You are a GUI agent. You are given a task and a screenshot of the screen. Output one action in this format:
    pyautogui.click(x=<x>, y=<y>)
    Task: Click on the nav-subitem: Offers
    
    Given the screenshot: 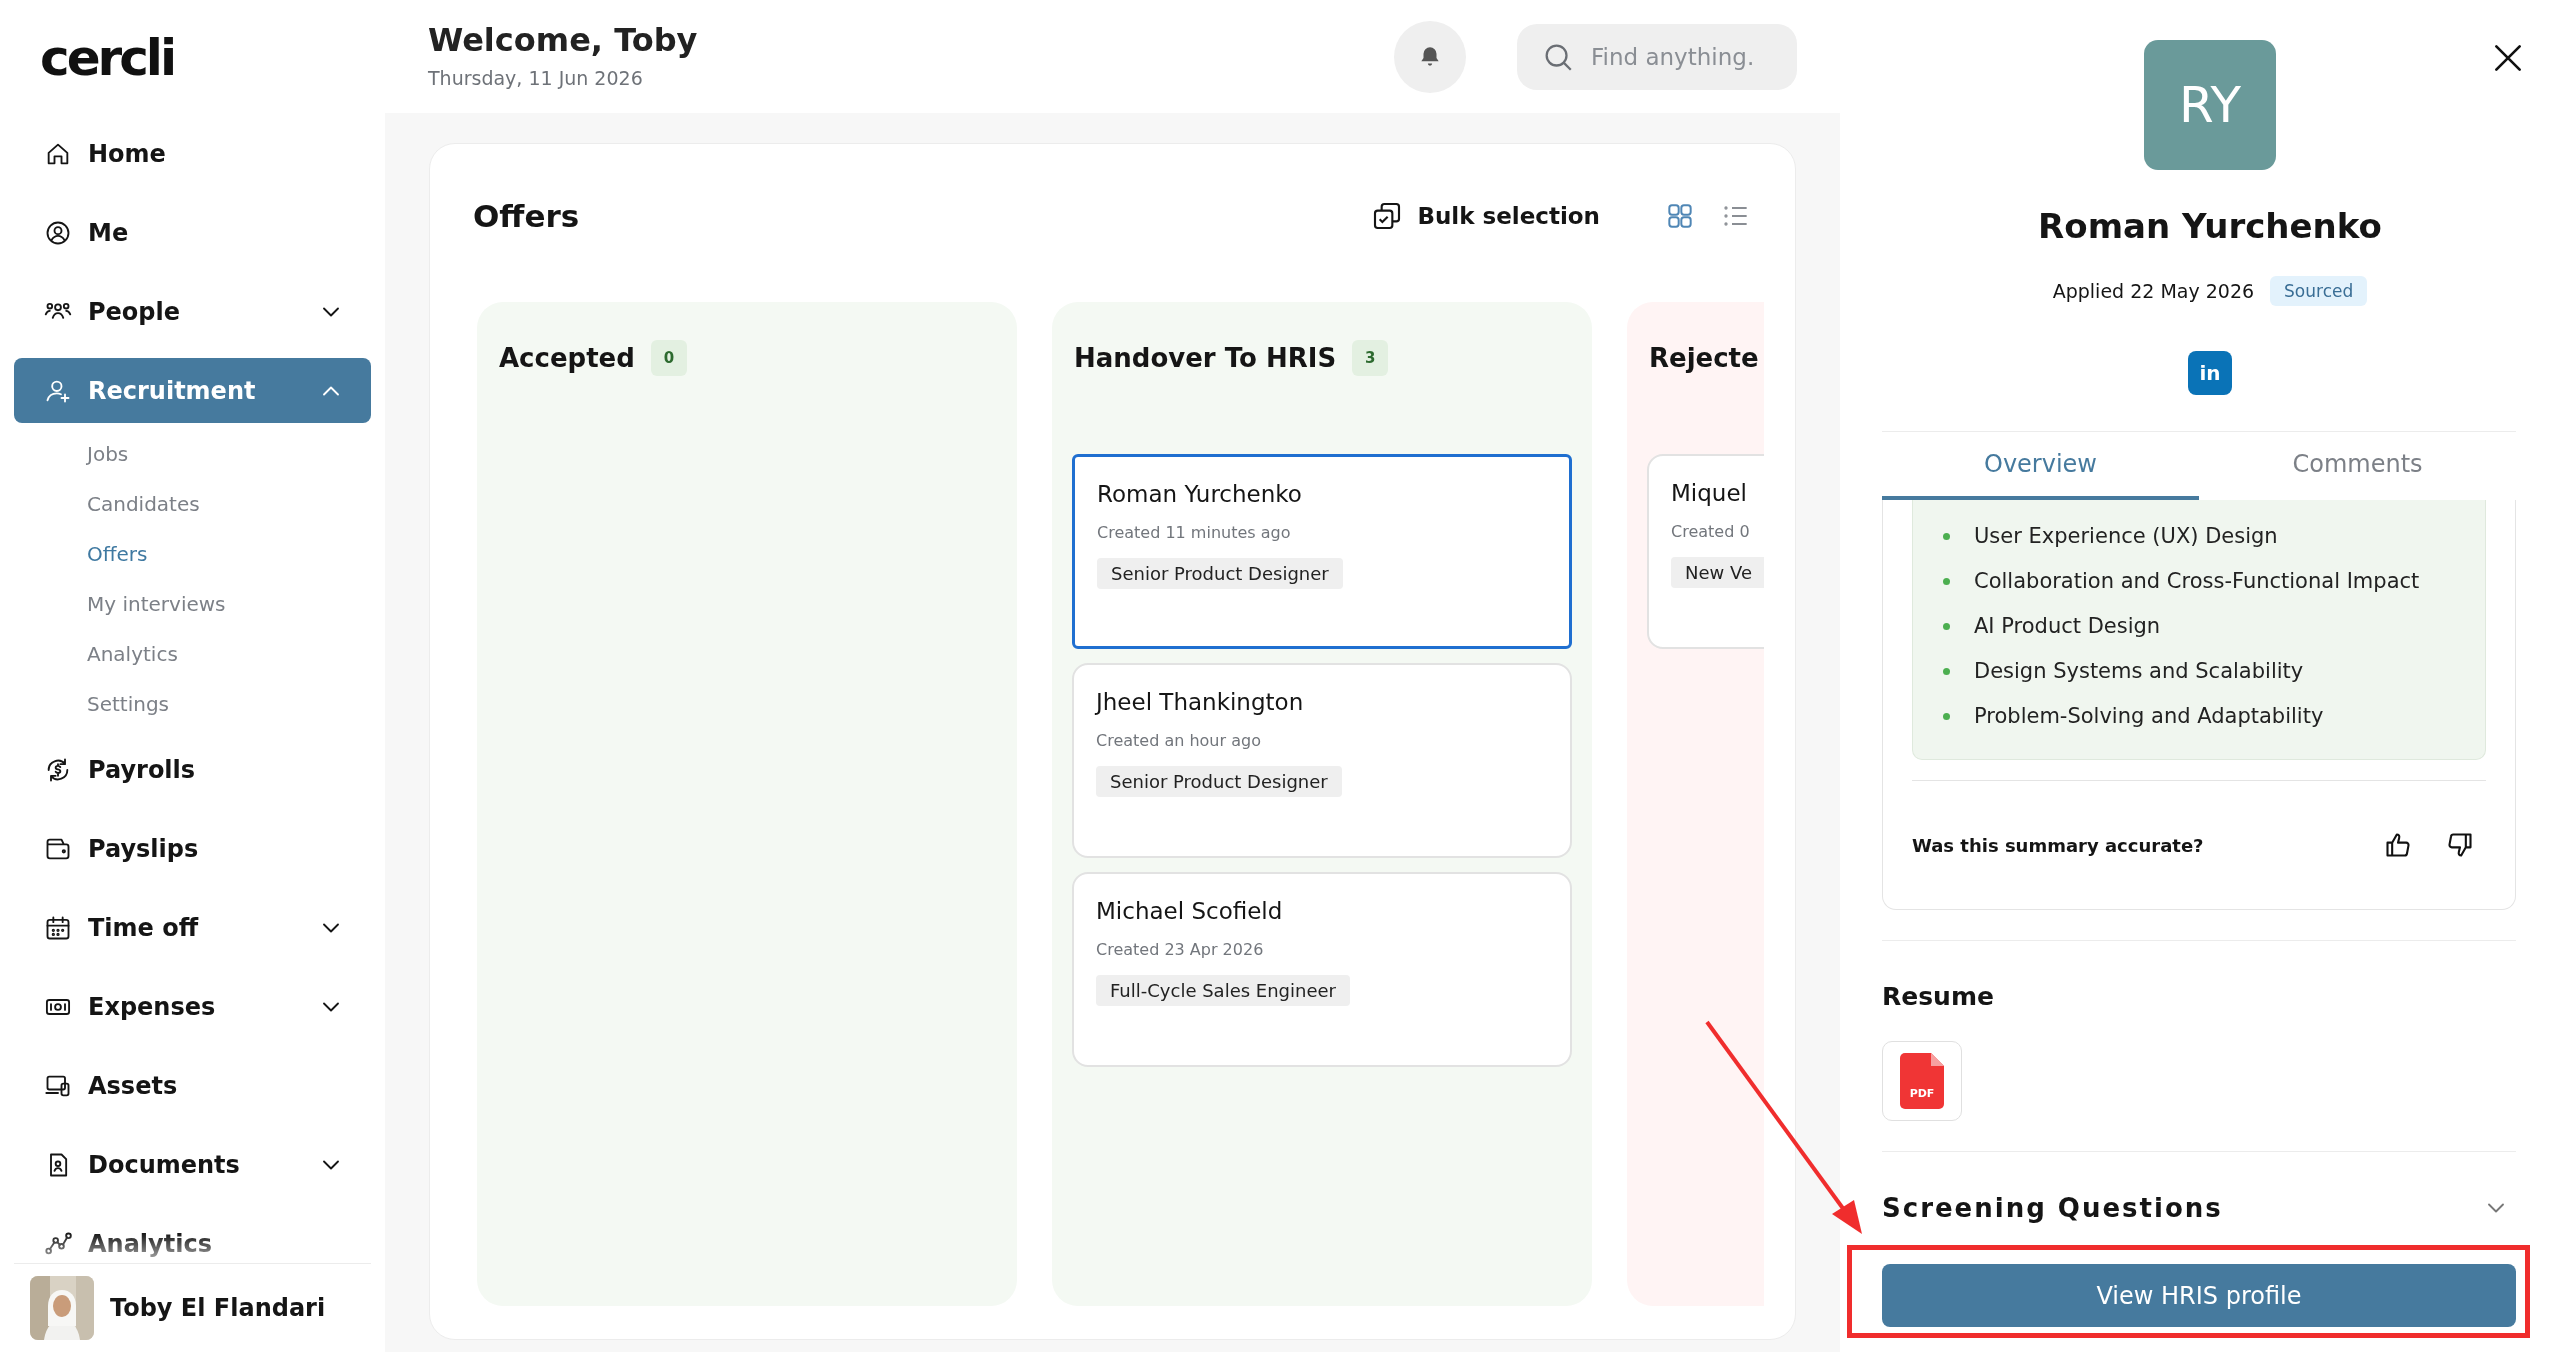 What is the action you would take?
    pyautogui.click(x=185, y=554)
    